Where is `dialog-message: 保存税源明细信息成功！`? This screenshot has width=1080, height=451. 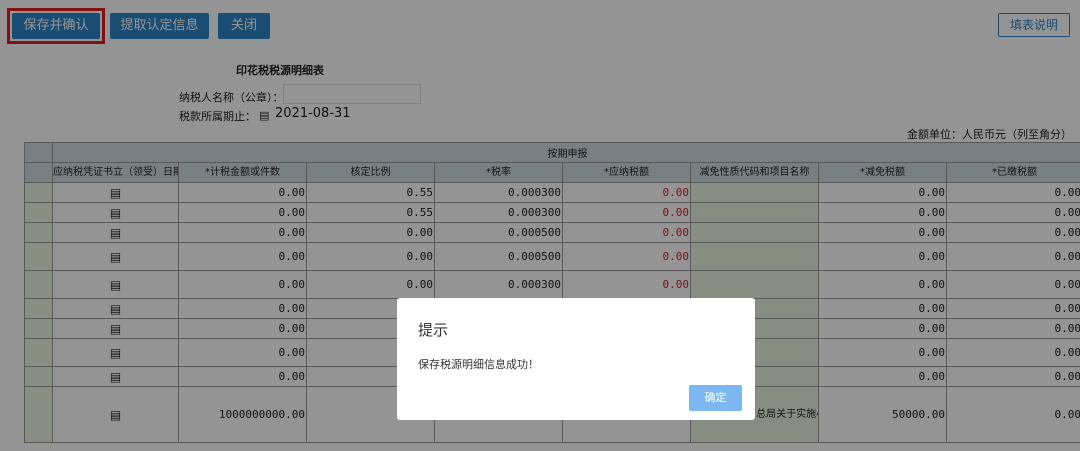 dialog-message: 保存税源明细信息成功！ is located at coordinates (478, 364).